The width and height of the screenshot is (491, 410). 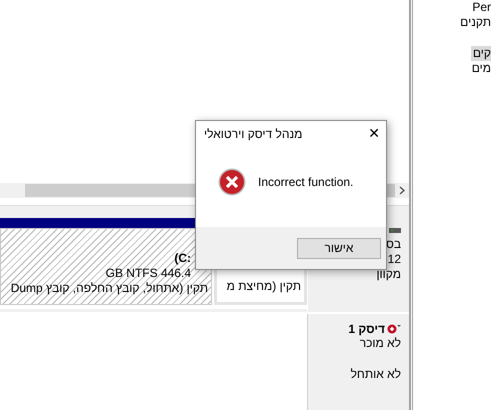 I want to click on dialog-title: מנהל דיסק וירטואלי, so click(x=253, y=134).